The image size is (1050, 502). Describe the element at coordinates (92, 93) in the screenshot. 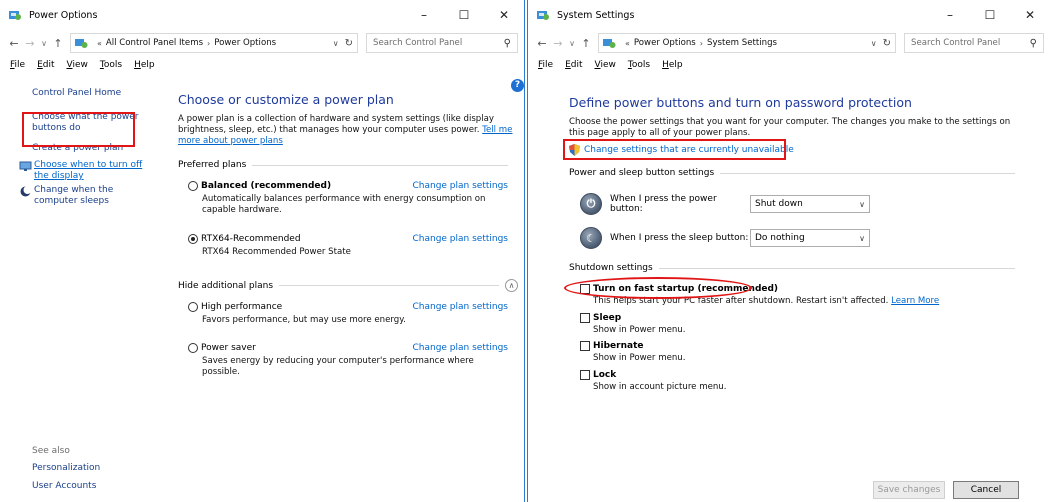

I see `sidebar-item-home: Control Panel Home` at that location.